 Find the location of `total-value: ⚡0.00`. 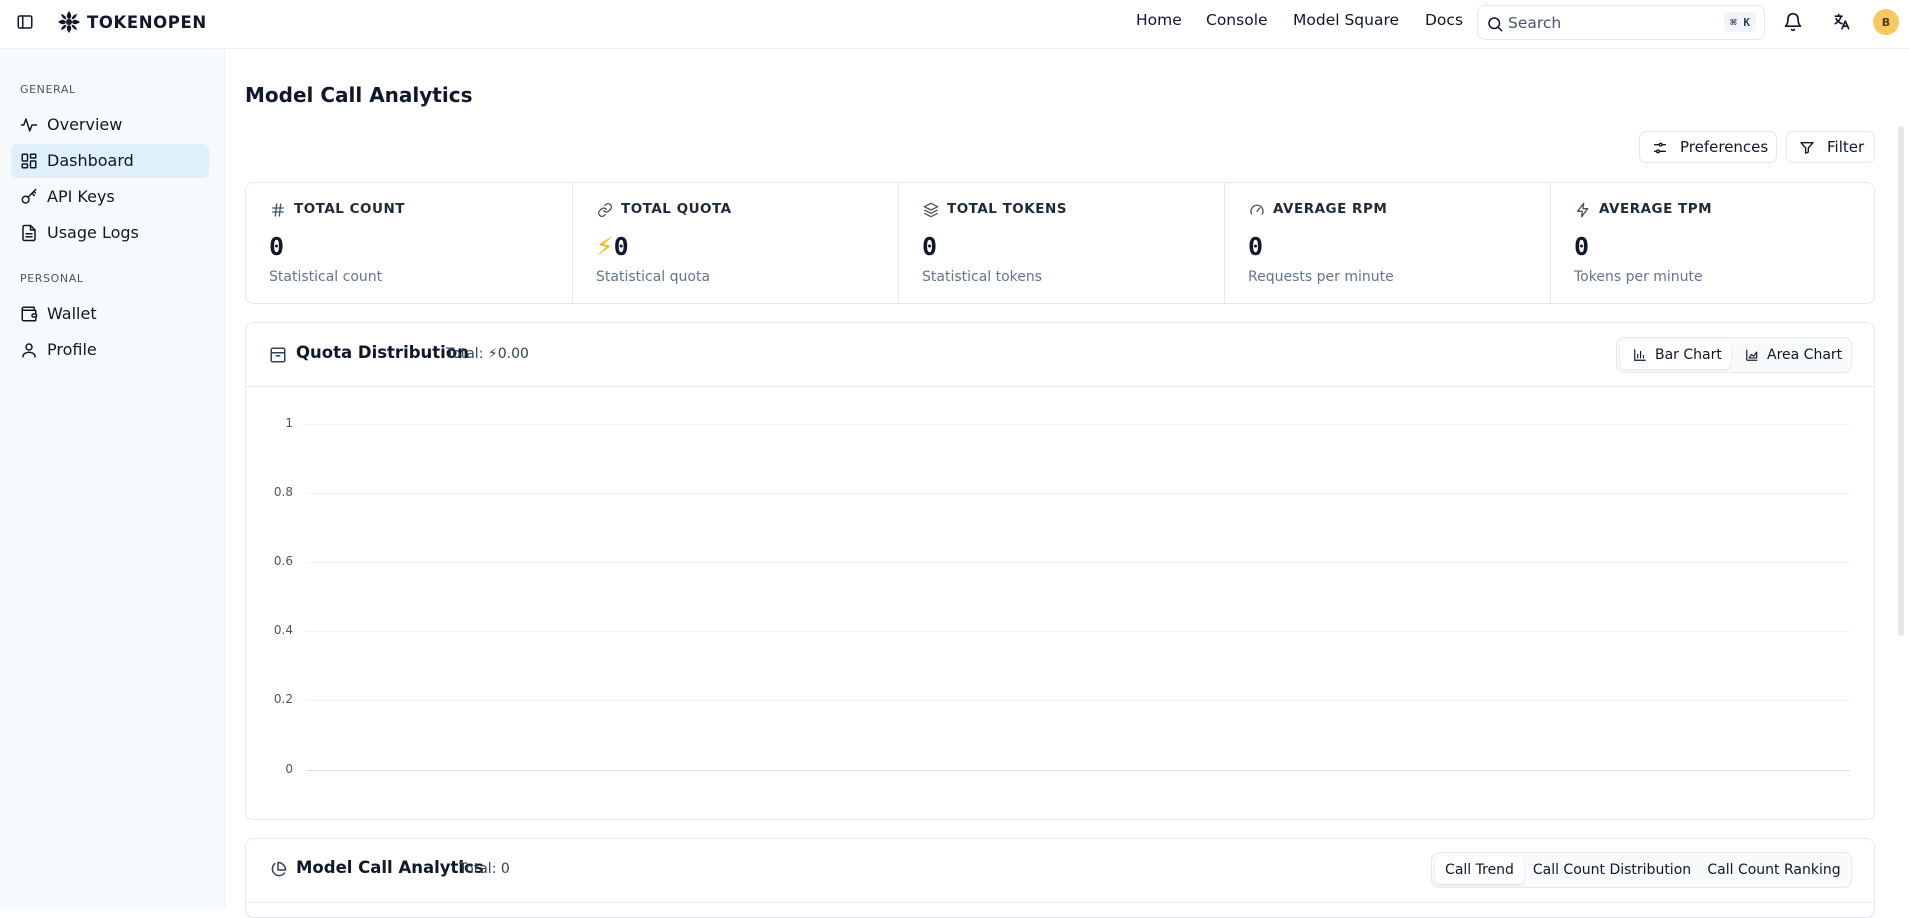

total-value: ⚡0.00 is located at coordinates (508, 354).